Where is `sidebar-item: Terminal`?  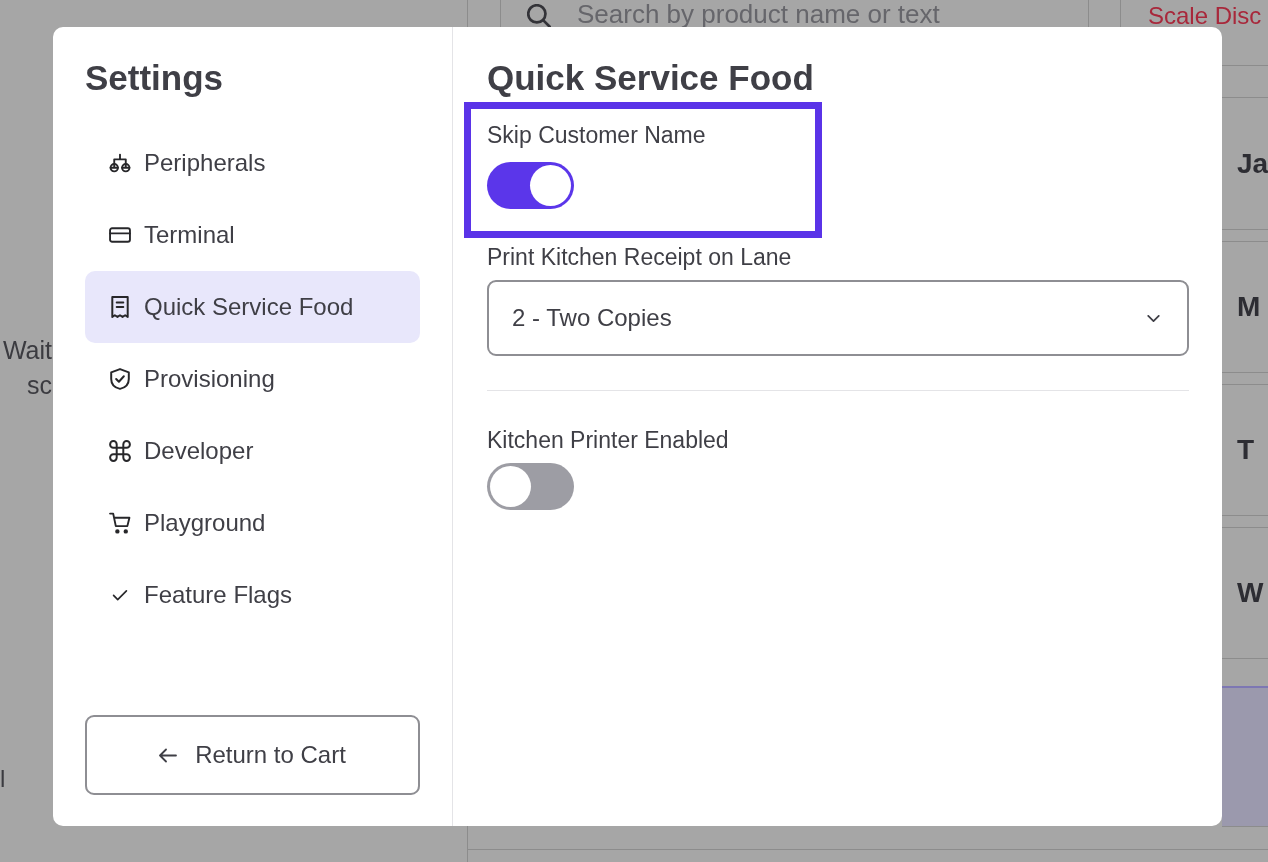
sidebar-item: Terminal is located at coordinates (252, 235).